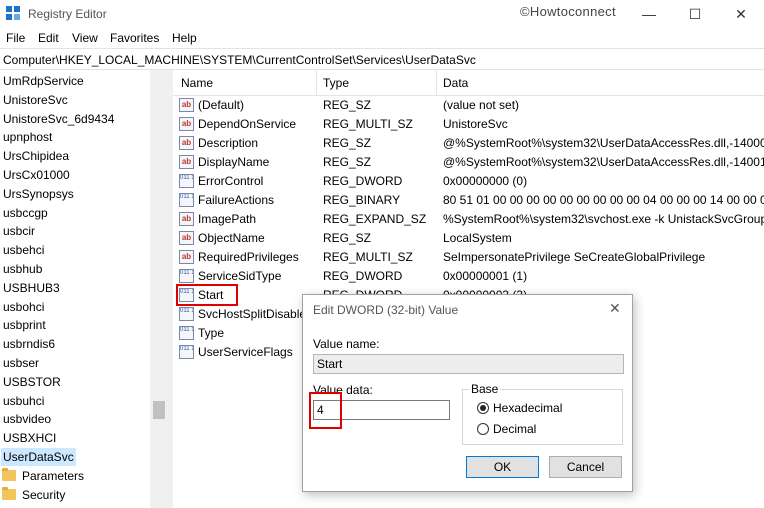 The height and width of the screenshot is (508, 764). I want to click on maximize-button: ☐, so click(695, 14).